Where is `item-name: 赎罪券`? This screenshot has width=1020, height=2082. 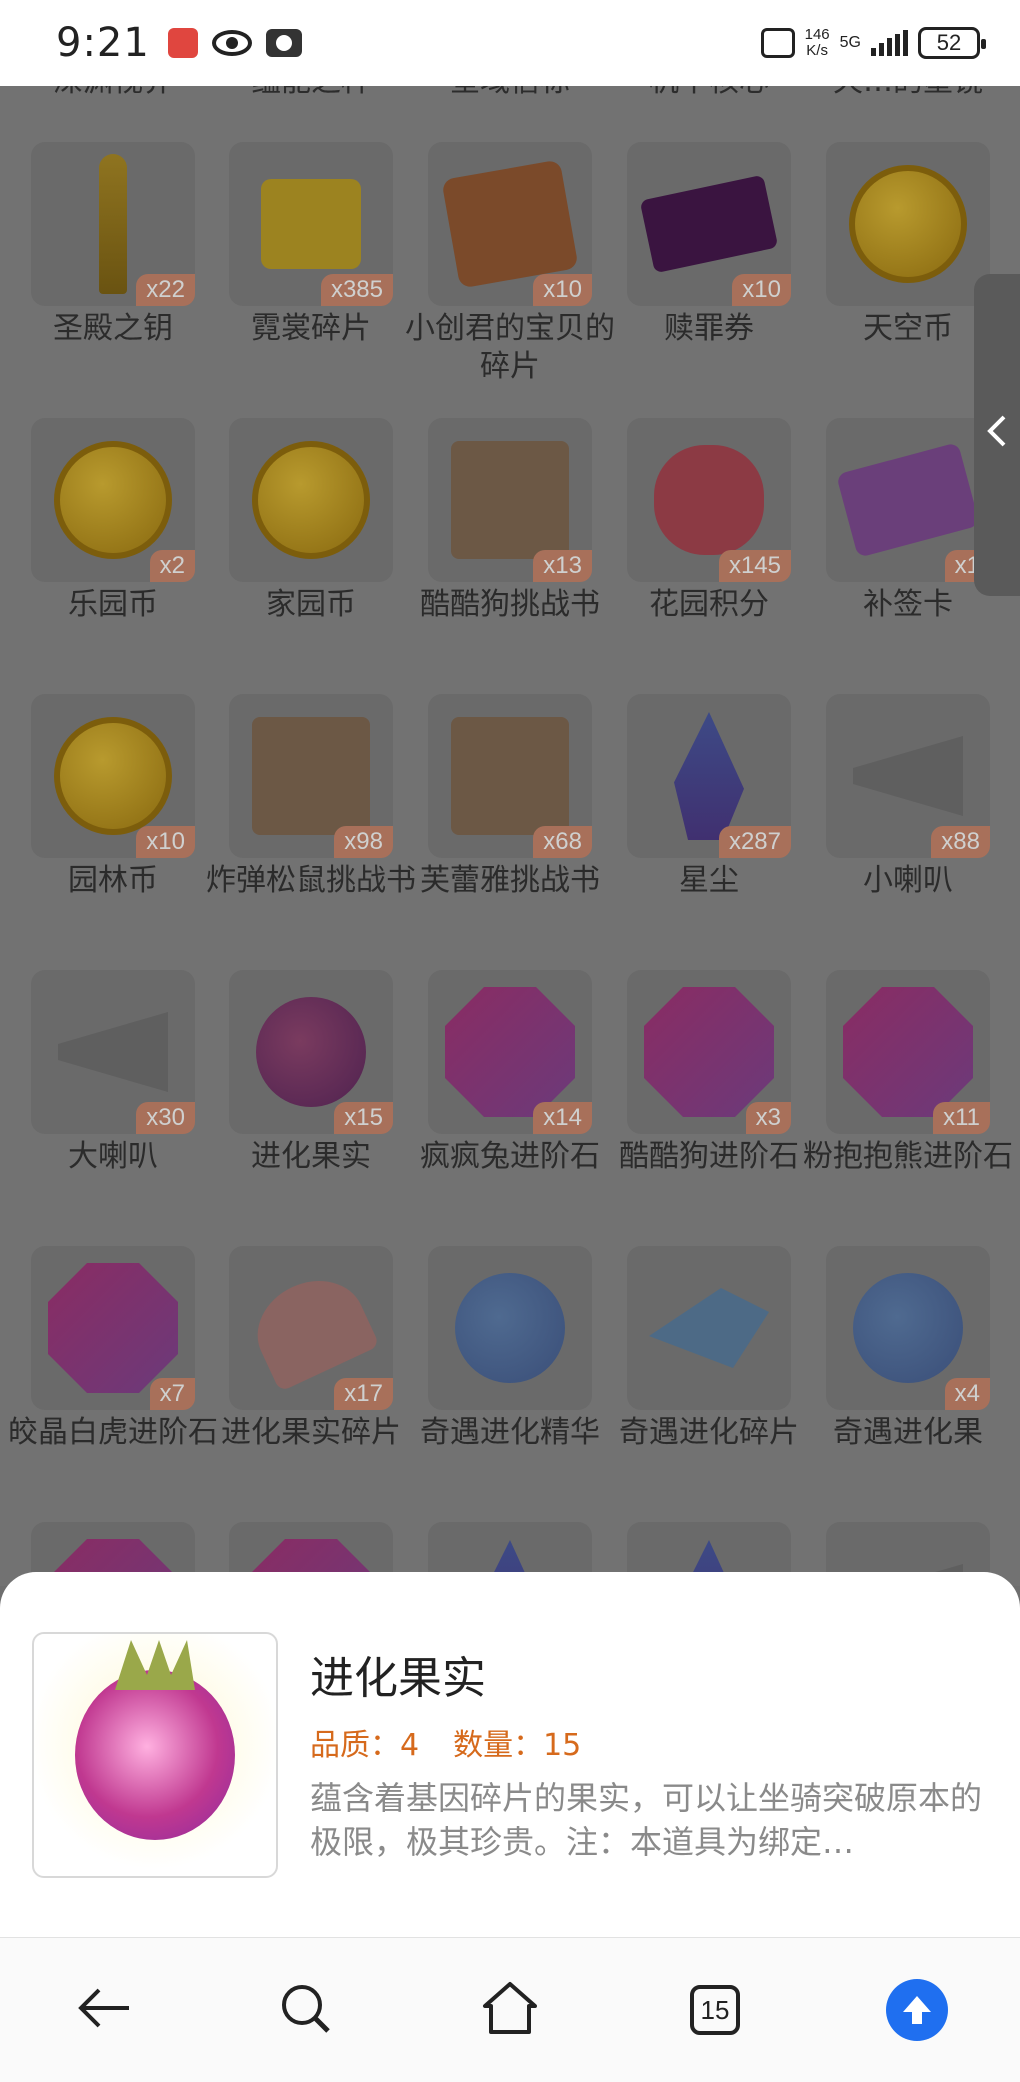 item-name: 赎罪券 is located at coordinates (709, 328).